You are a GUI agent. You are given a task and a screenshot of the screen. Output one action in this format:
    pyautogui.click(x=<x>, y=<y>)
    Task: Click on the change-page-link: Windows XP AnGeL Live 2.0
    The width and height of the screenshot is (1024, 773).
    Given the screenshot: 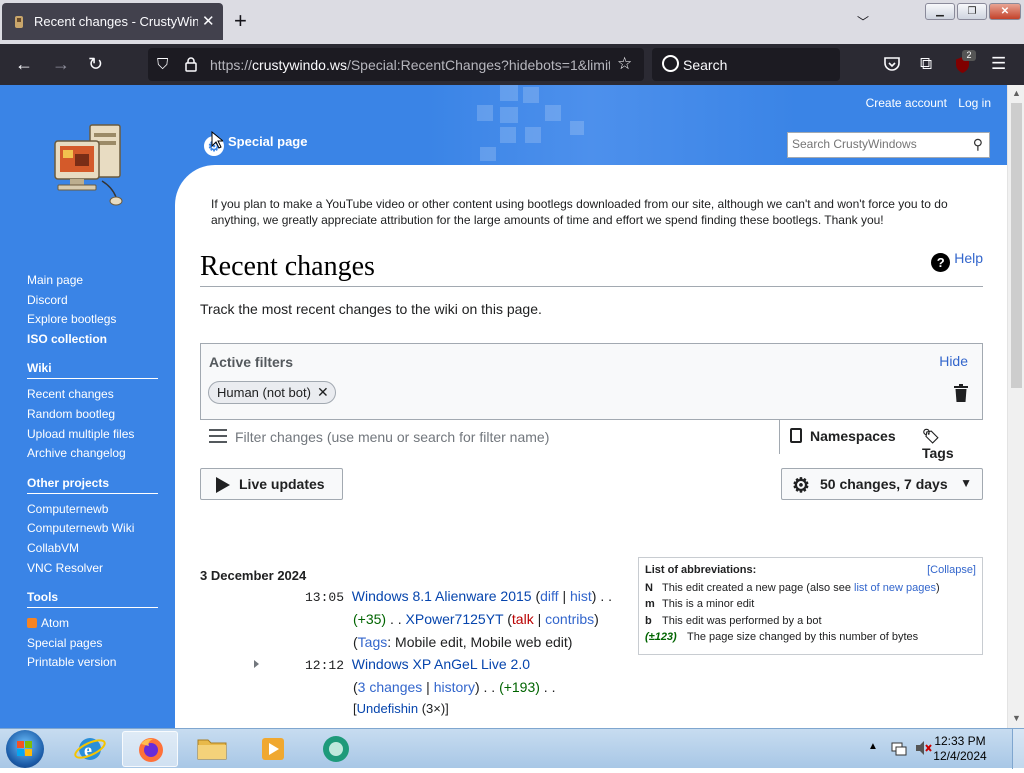 What is the action you would take?
    pyautogui.click(x=441, y=664)
    